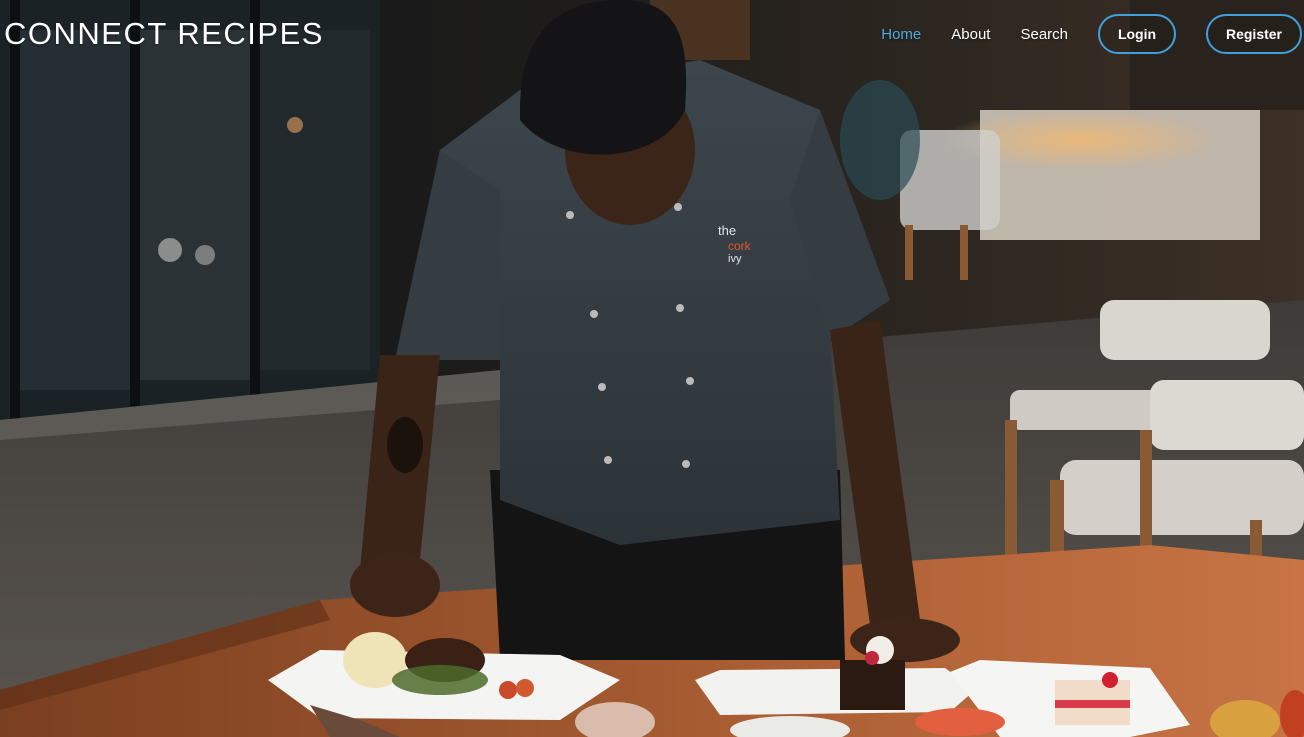 This screenshot has height=737, width=1304. What do you see at coordinates (1137, 34) in the screenshot?
I see `login-button: Login` at bounding box center [1137, 34].